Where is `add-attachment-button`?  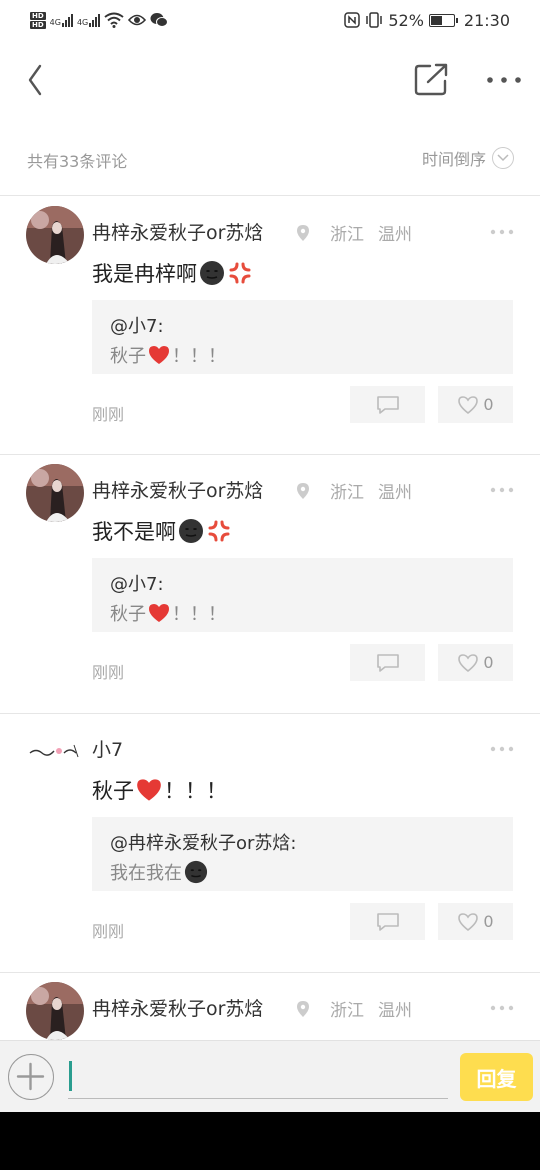 add-attachment-button is located at coordinates (31, 1077).